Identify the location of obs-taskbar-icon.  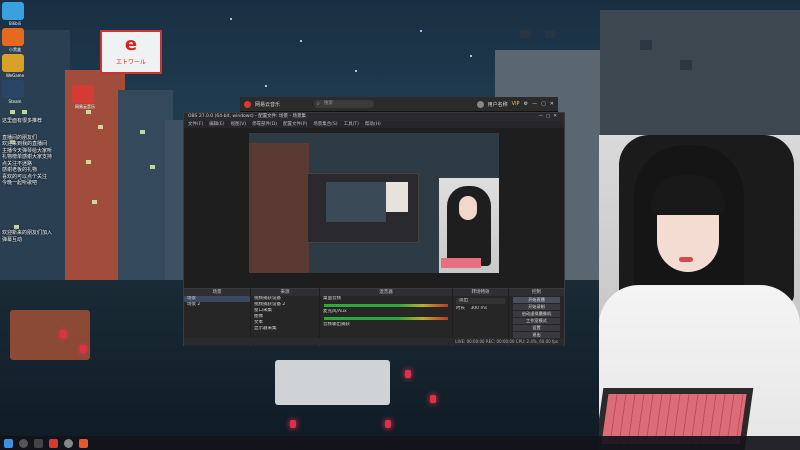
(68, 443).